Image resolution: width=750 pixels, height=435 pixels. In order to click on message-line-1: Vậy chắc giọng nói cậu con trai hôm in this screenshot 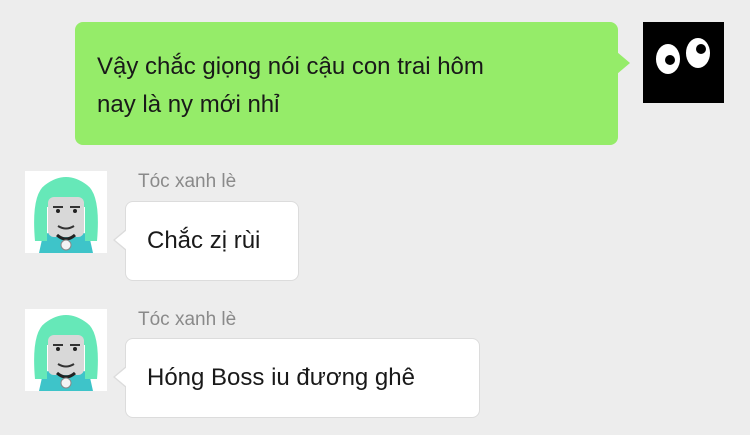, I will do `click(290, 66)`.